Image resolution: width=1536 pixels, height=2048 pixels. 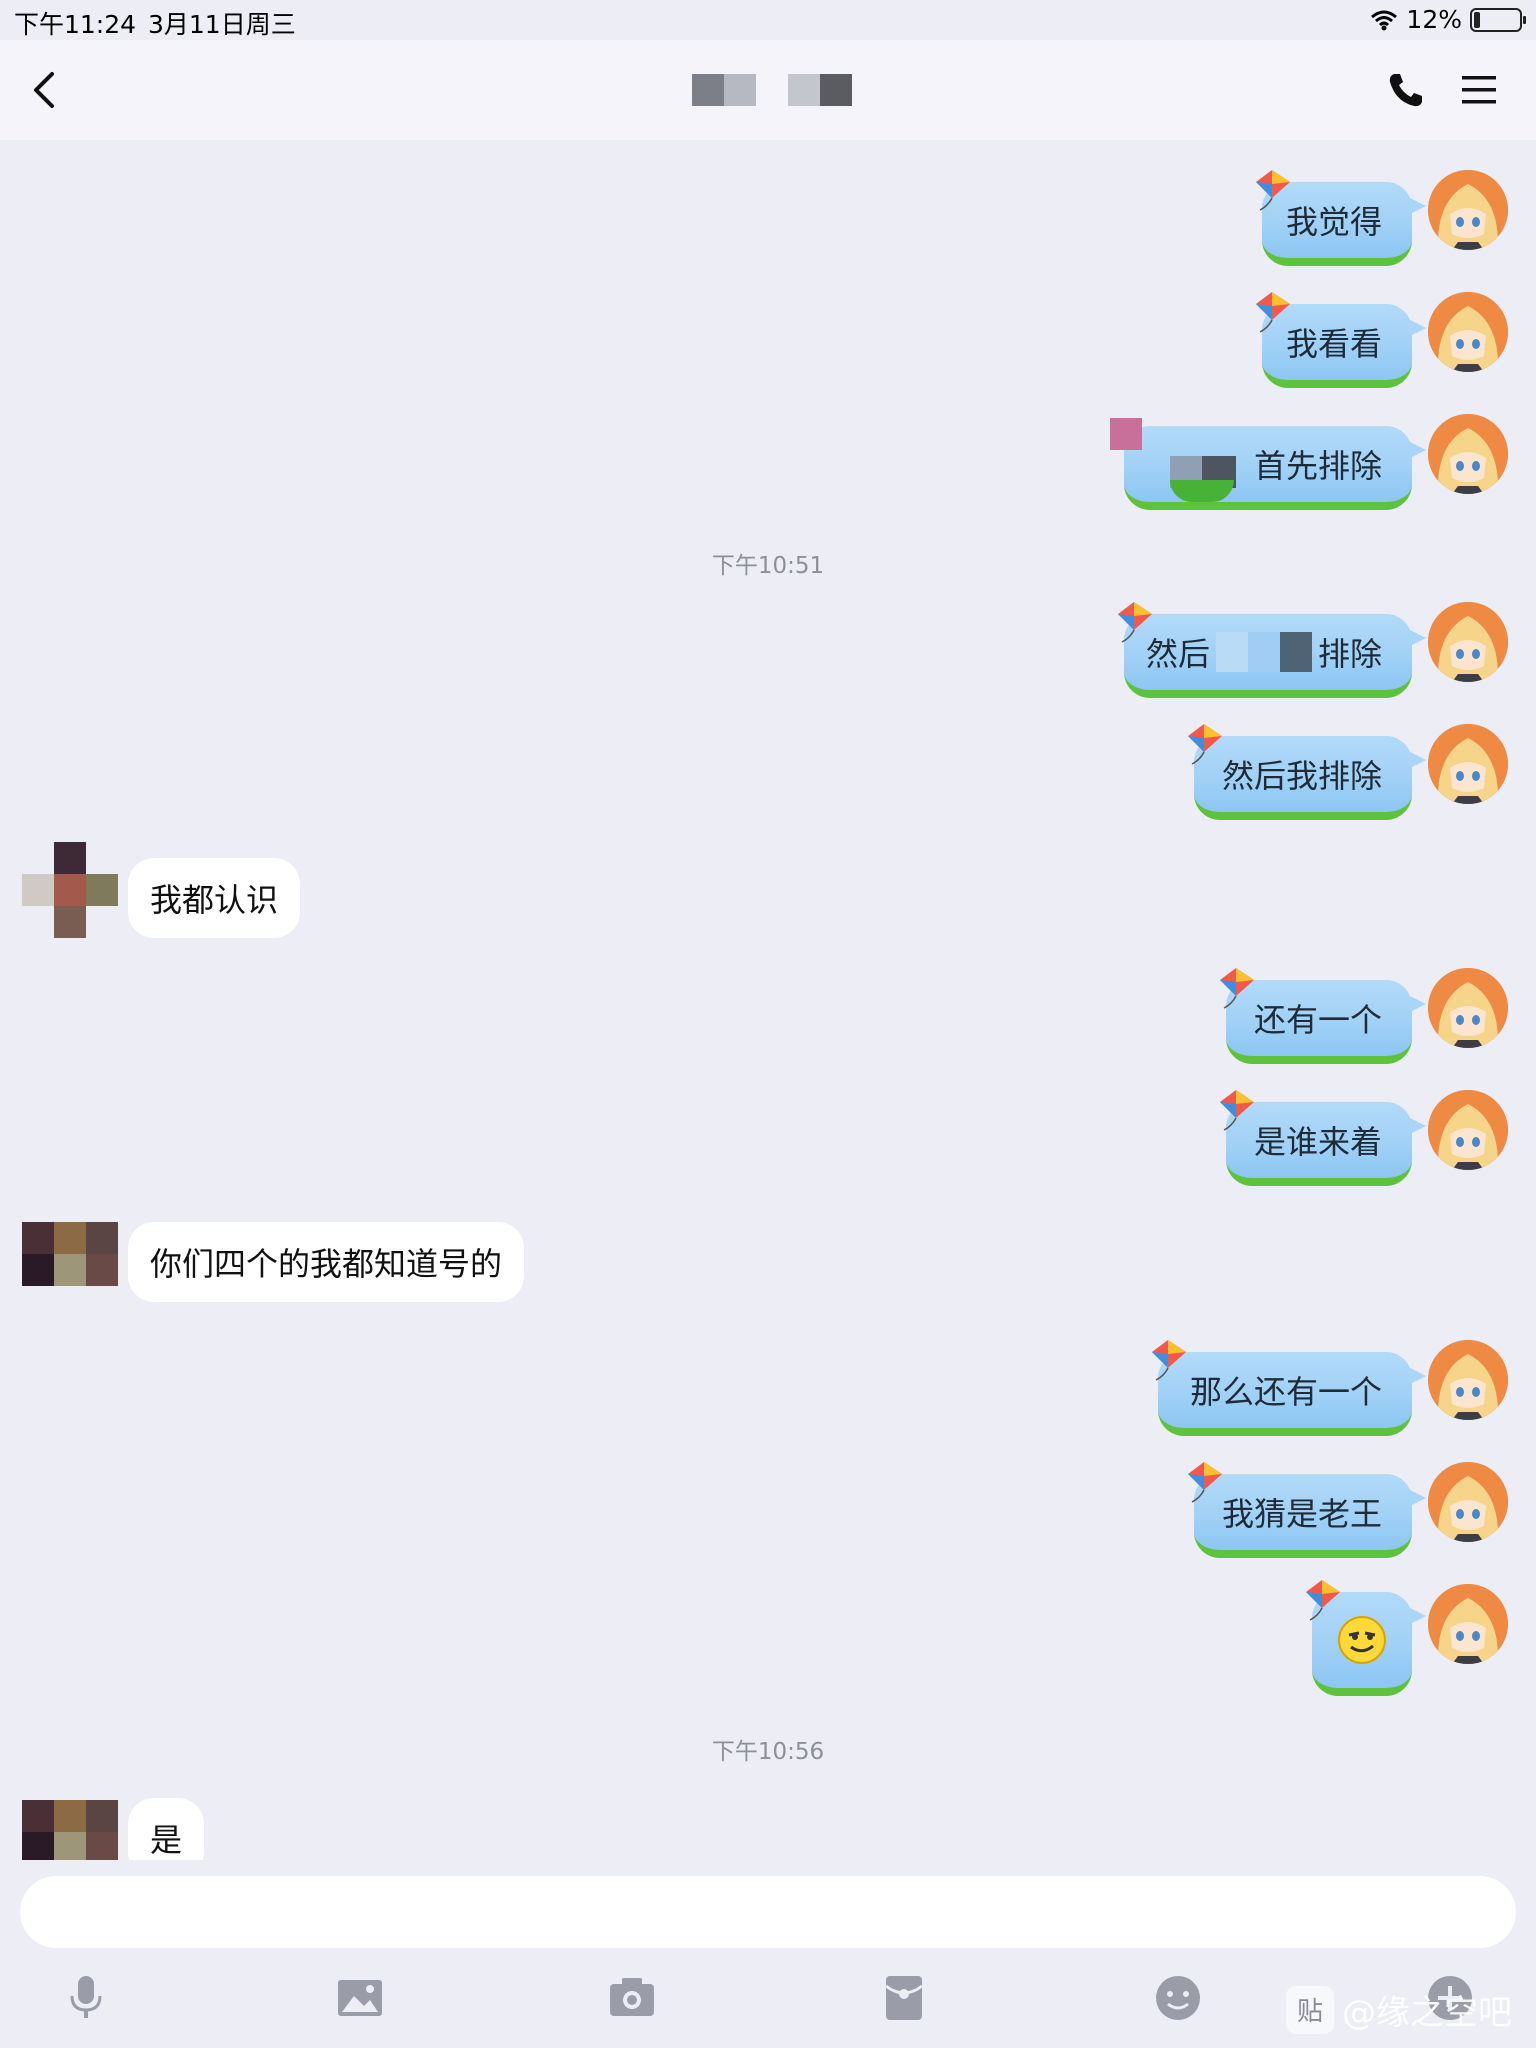 I want to click on red-envelope-icon, so click(x=904, y=1998).